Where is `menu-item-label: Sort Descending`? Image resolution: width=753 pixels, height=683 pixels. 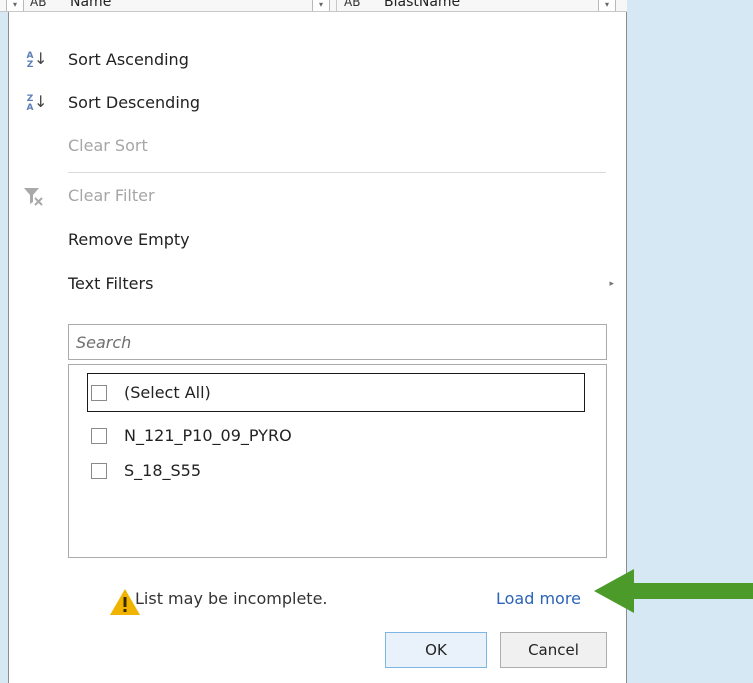 menu-item-label: Sort Descending is located at coordinates (134, 102).